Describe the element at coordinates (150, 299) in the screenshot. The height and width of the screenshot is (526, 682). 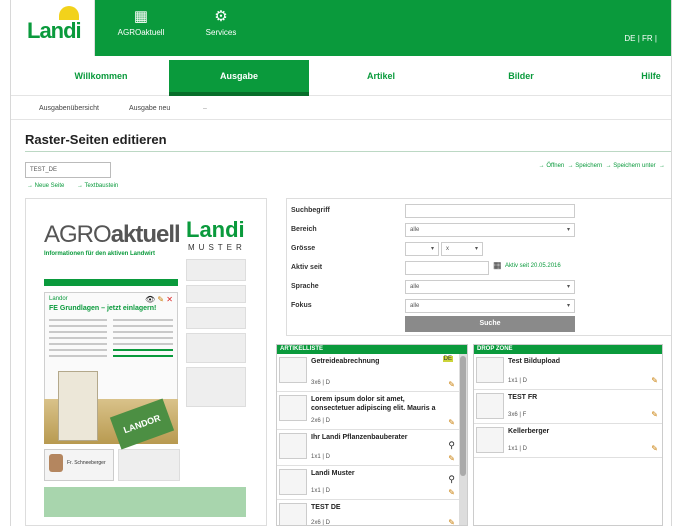
I see `view-icon: 👁` at that location.